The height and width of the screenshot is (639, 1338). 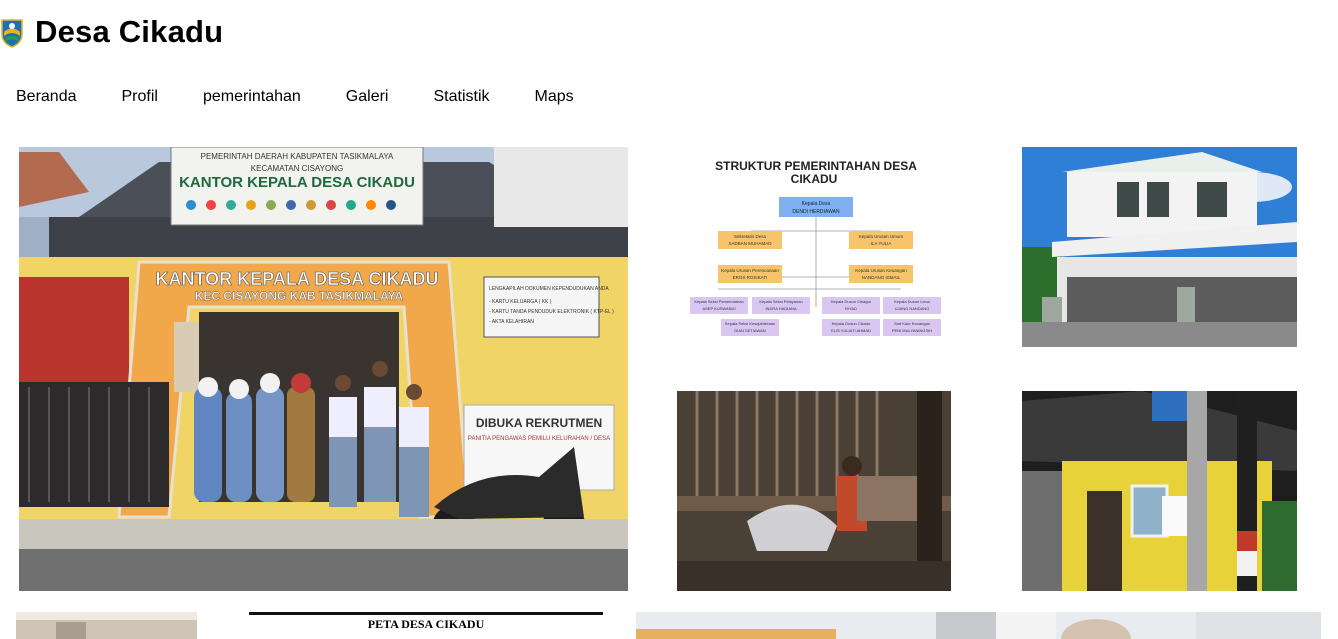 I want to click on nav-statistik: Statistik, so click(x=461, y=97).